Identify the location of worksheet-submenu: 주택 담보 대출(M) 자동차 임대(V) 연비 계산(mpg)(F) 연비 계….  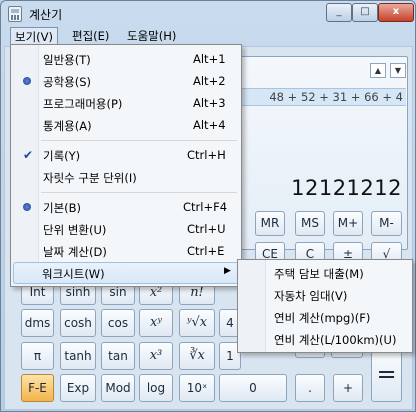
(325, 306).